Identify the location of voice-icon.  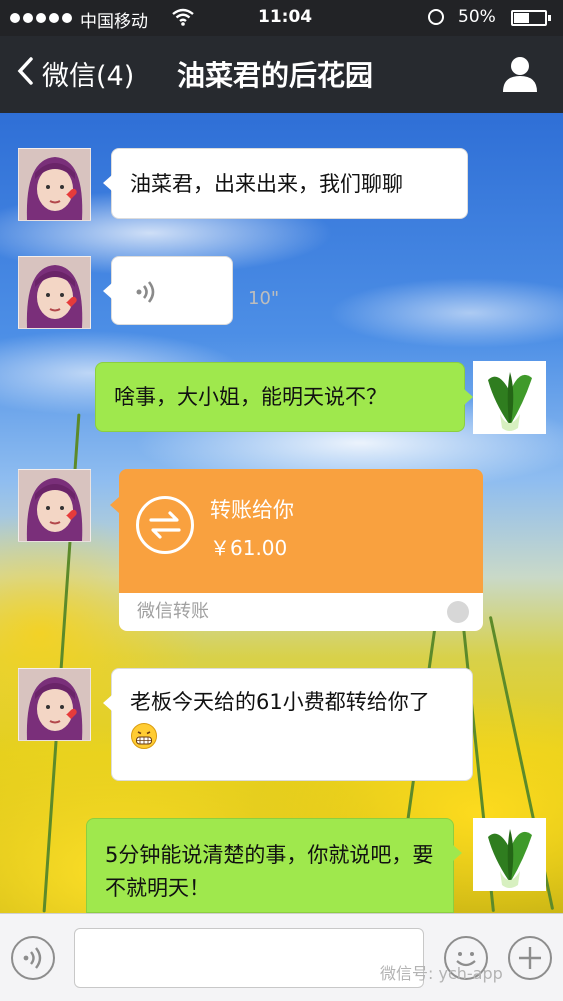
(33, 958).